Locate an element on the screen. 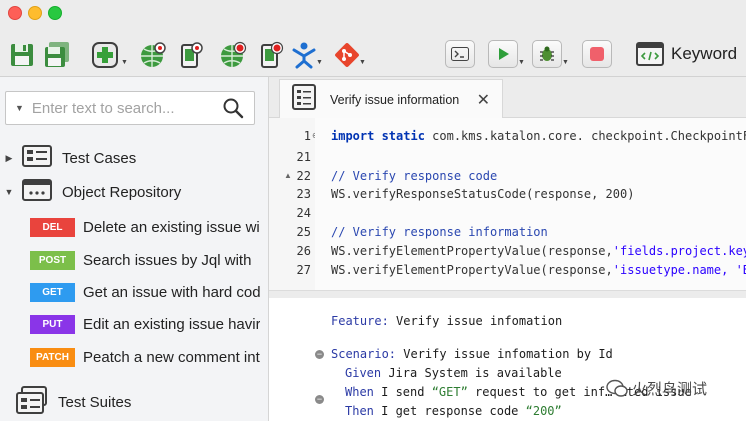 Image resolution: width=746 pixels, height=421 pixels. window-minimize-button is located at coordinates (35, 13).